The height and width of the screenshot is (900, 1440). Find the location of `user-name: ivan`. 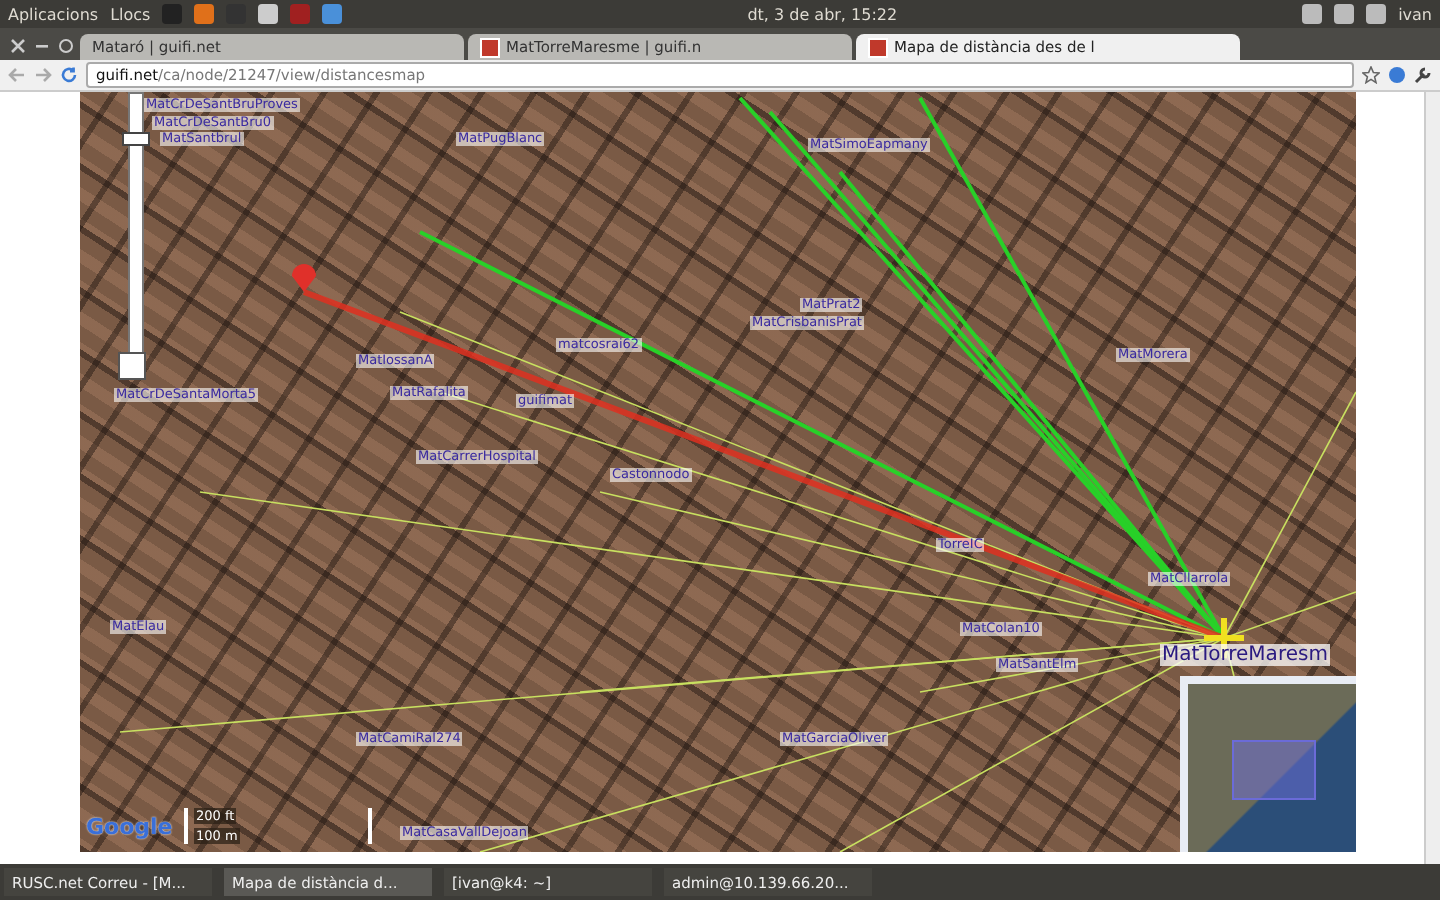

user-name: ivan is located at coordinates (1415, 14).